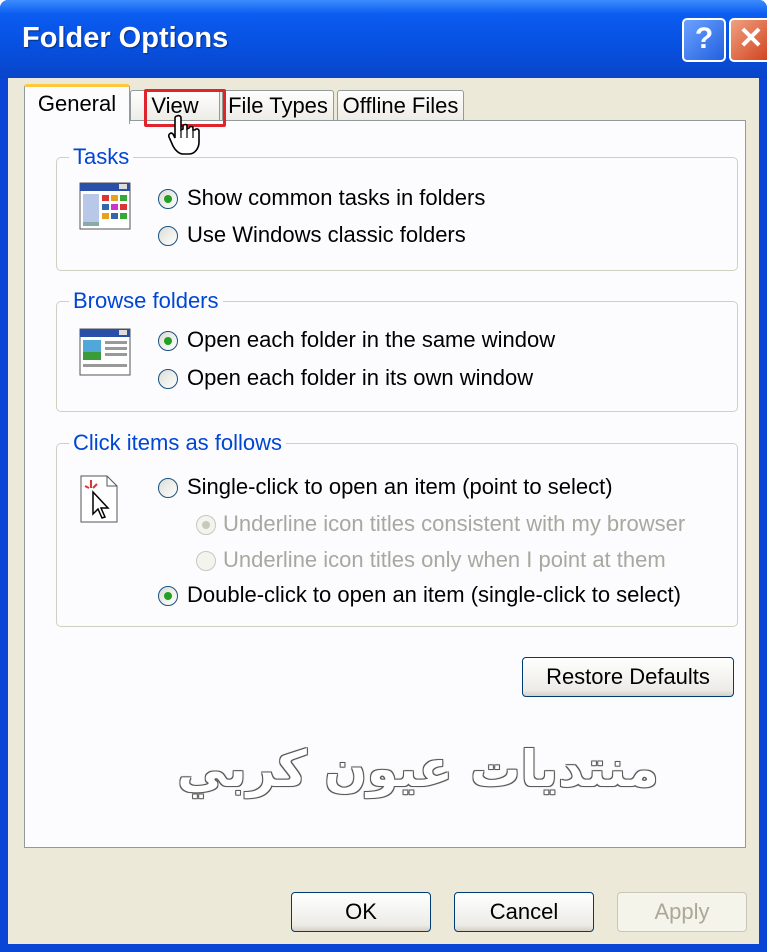 This screenshot has height=952, width=767. What do you see at coordinates (168, 488) in the screenshot?
I see `single-click-radio` at bounding box center [168, 488].